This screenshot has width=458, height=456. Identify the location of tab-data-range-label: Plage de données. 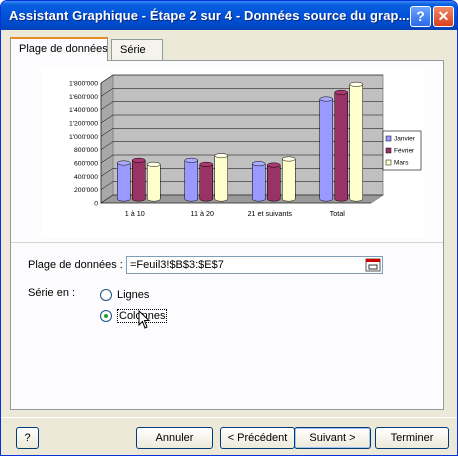
(63, 49).